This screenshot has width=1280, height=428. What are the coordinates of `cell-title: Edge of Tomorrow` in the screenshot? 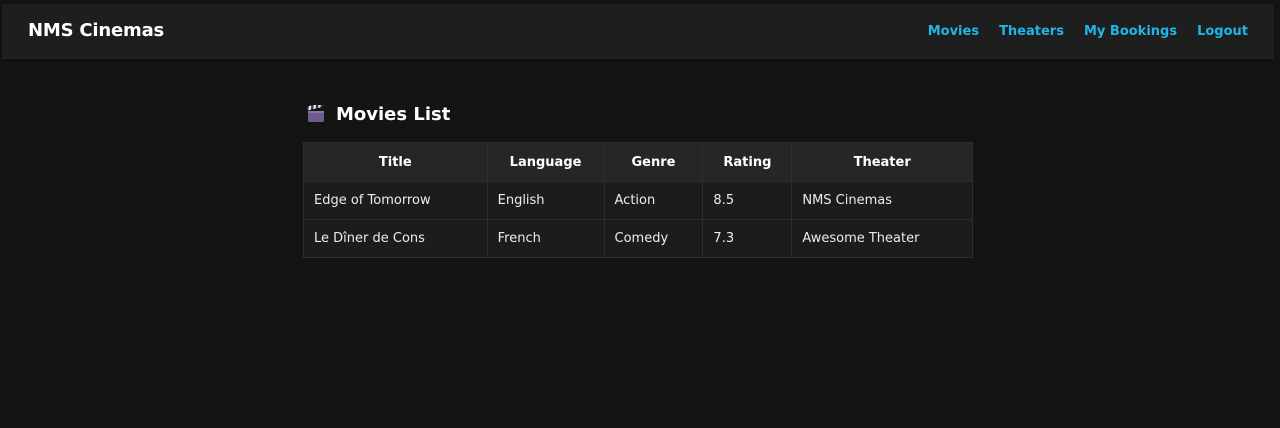 It's located at (395, 200).